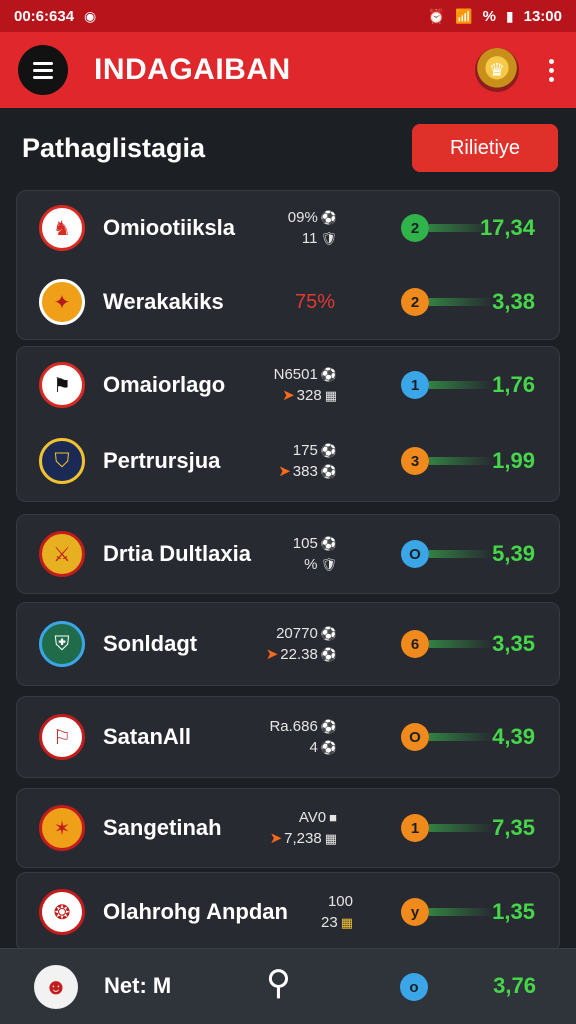 The image size is (576, 1024). I want to click on app-bar: INDAGAIBAN ♛, so click(288, 70).